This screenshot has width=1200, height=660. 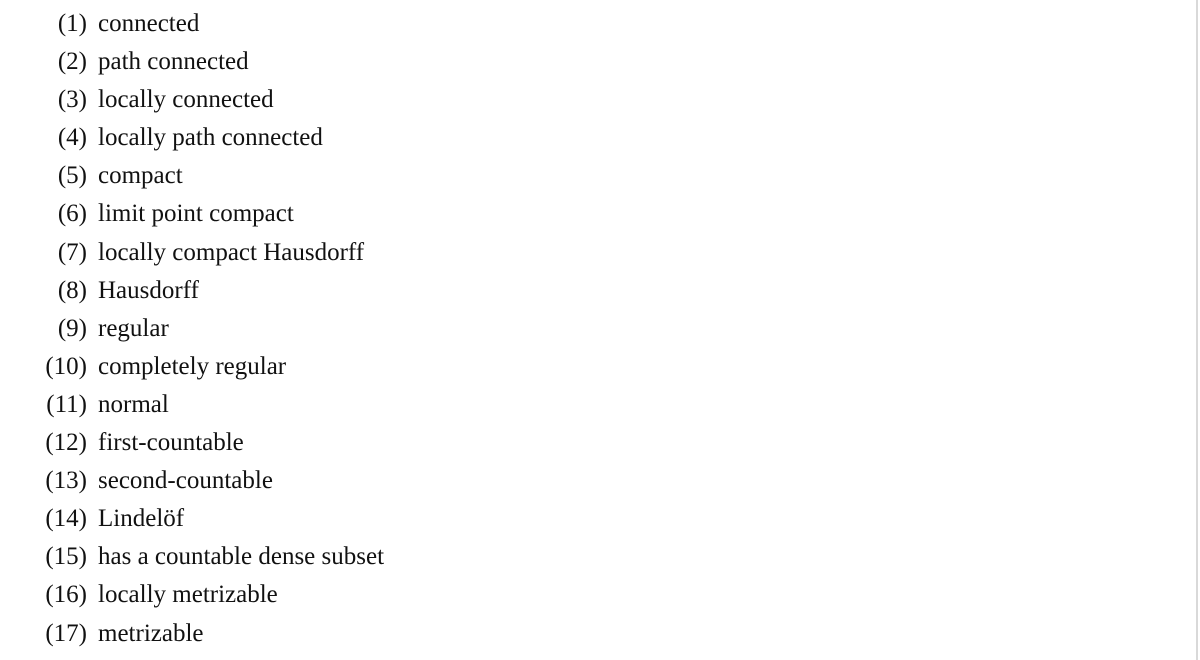 What do you see at coordinates (600, 1) in the screenshot?
I see `clipped-previous-line` at bounding box center [600, 1].